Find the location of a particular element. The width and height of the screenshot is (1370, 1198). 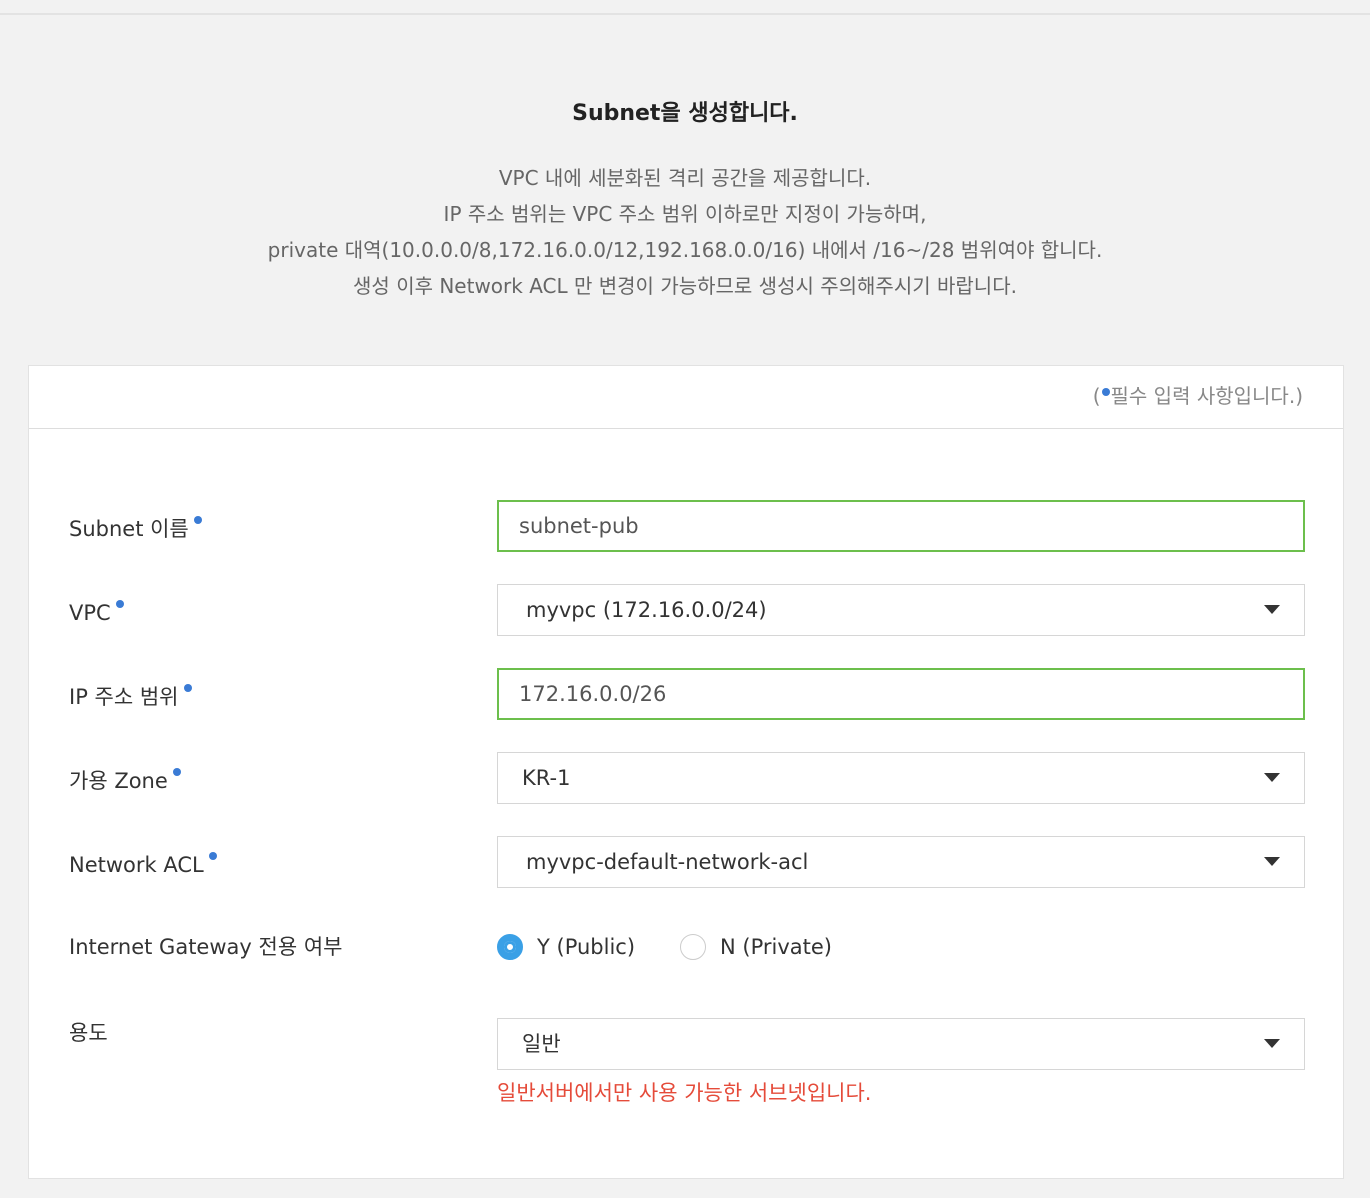

subnet-name-label: Subnet 이름 is located at coordinates (135, 529).